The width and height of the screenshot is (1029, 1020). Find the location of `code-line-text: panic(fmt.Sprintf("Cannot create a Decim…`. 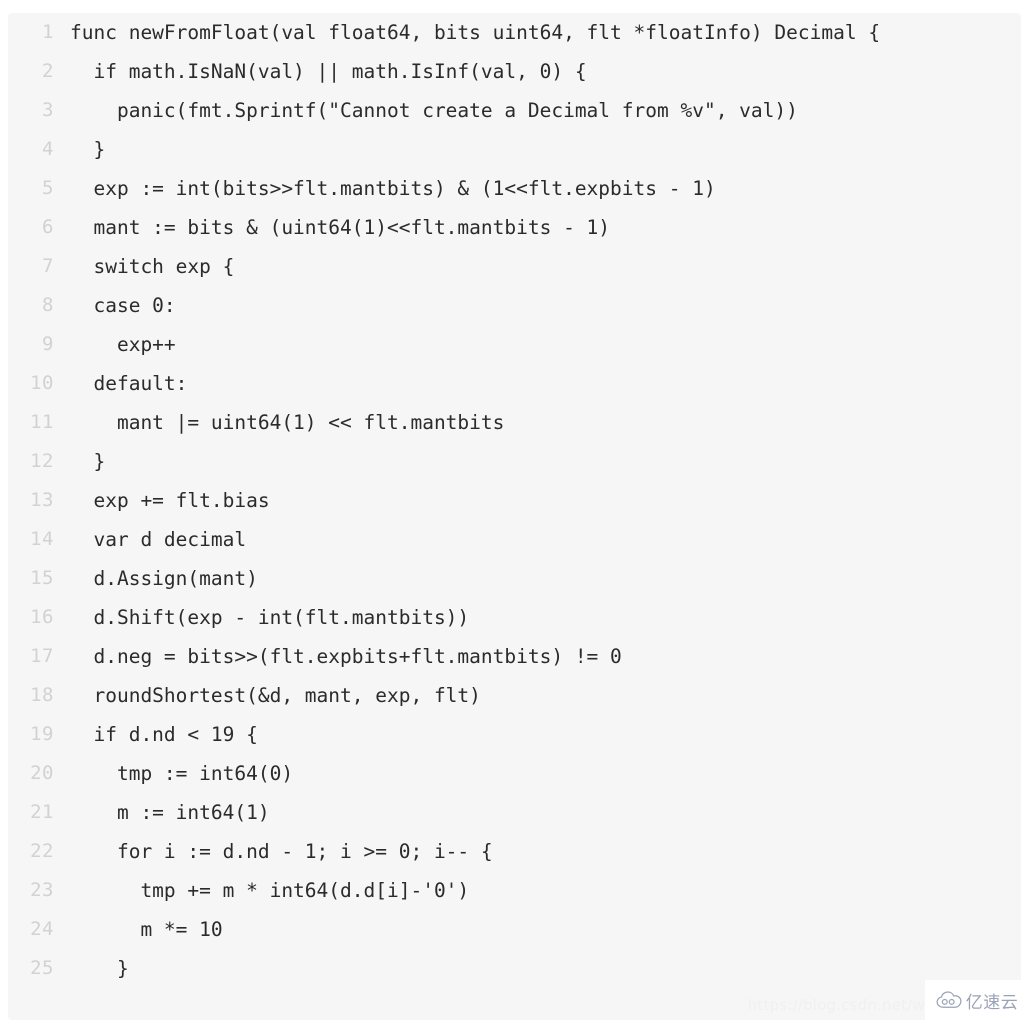

code-line-text: panic(fmt.Sprintf("Cannot create a Decim… is located at coordinates (434, 110).